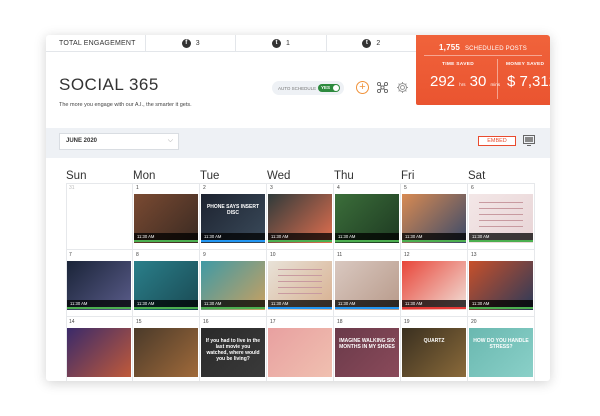  I want to click on auto-schedule-label: AUTO SCHEDULE, so click(297, 88).